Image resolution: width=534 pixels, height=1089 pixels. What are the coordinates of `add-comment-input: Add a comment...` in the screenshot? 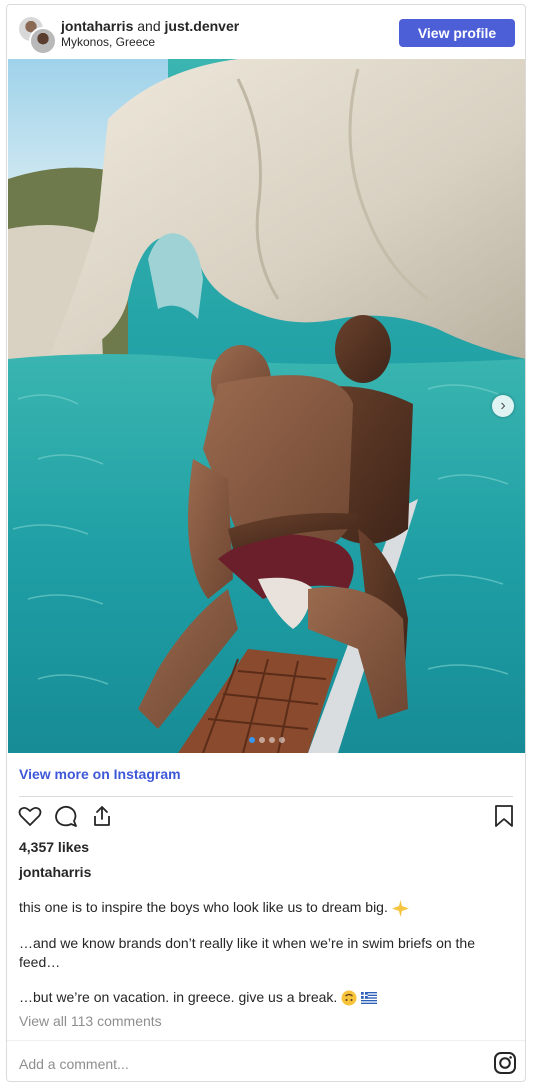 It's located at (74, 1064).